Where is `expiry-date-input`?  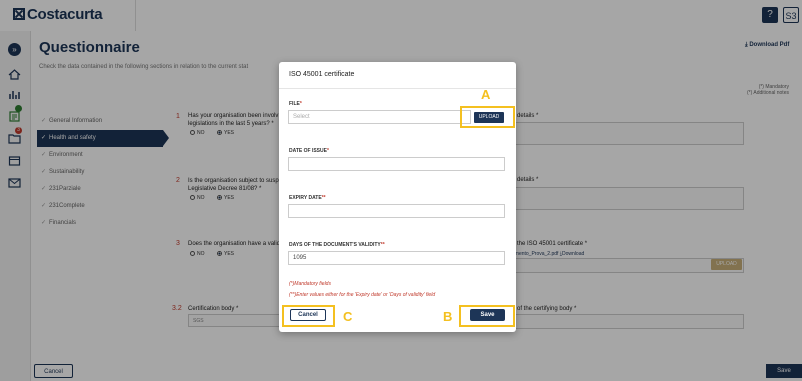
expiry-date-input is located at coordinates (396, 211).